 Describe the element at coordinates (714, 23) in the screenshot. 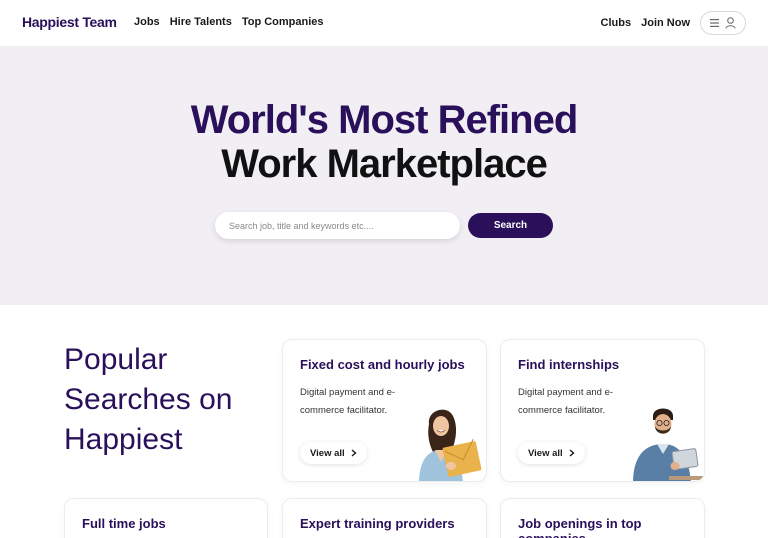

I see `hamburger-icon` at that location.